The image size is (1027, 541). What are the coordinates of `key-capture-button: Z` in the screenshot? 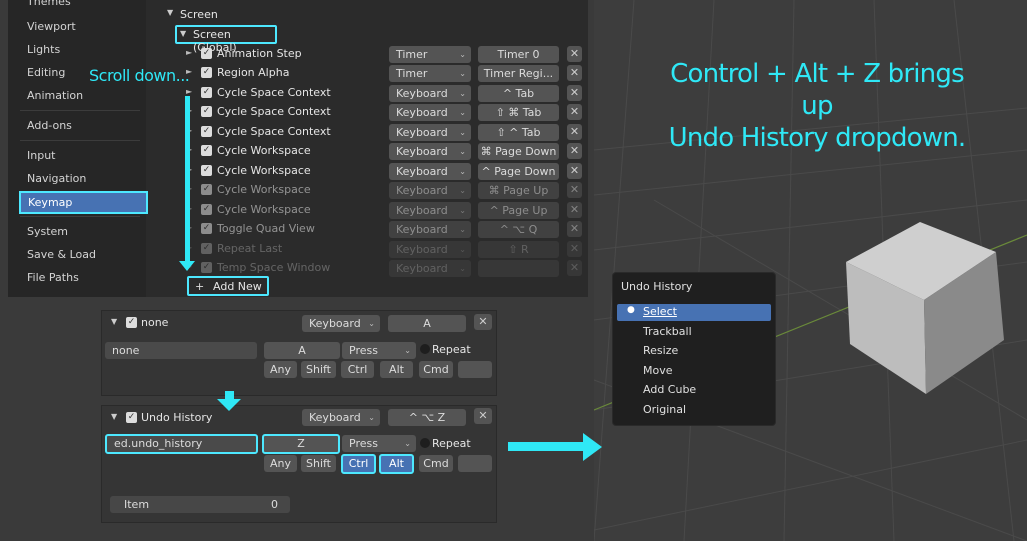 It's located at (301, 444).